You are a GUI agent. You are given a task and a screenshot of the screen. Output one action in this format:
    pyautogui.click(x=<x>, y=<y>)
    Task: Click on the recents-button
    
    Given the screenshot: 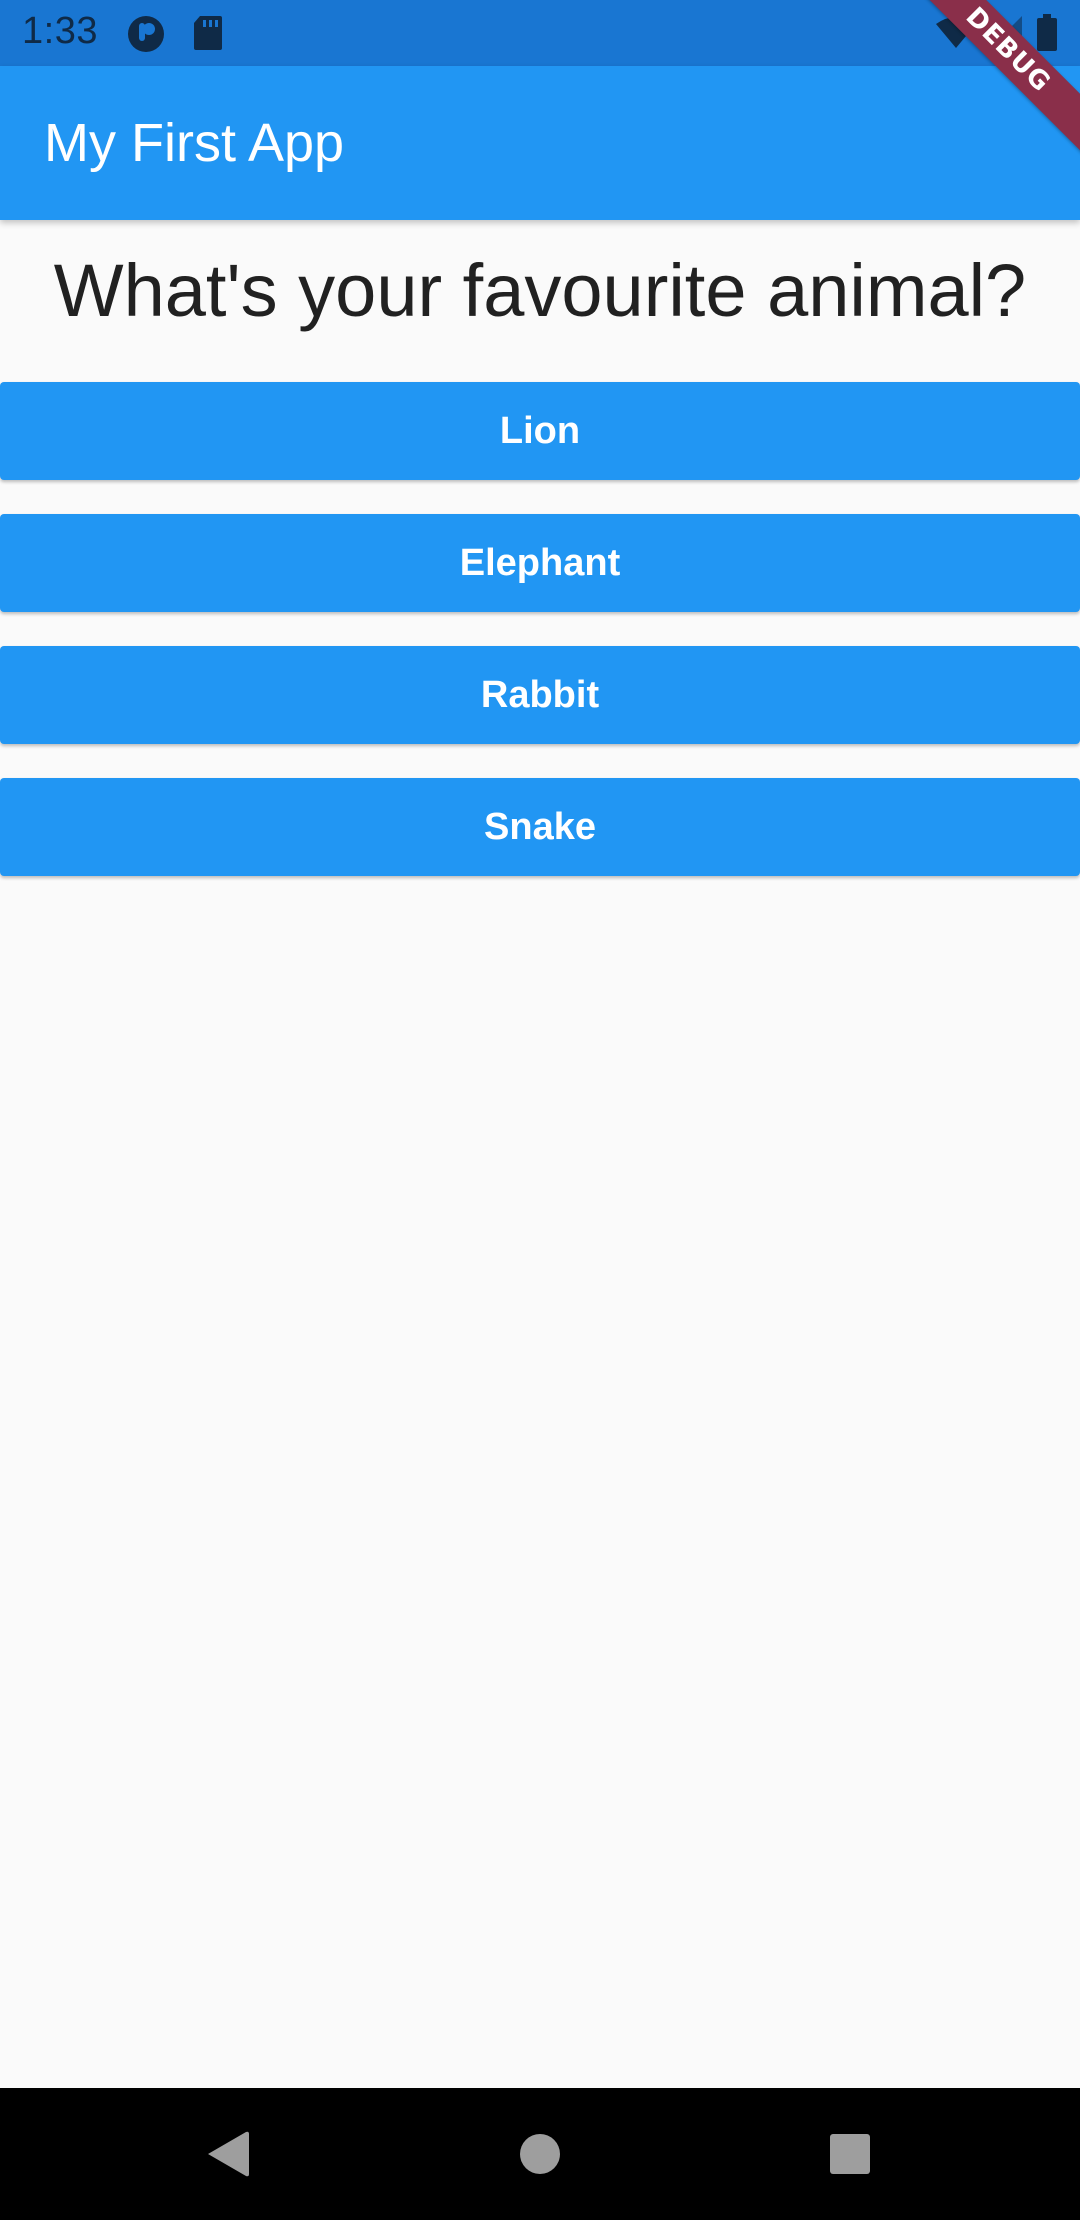 What is the action you would take?
    pyautogui.click(x=850, y=2154)
    